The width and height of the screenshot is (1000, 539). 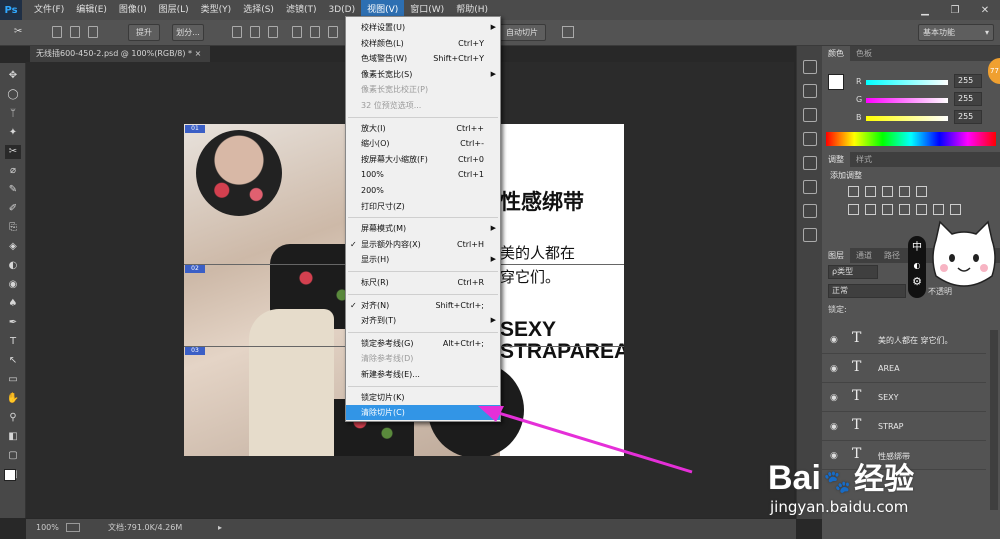 What do you see at coordinates (13, 418) in the screenshot?
I see `tool-icon: ⚲` at bounding box center [13, 418].